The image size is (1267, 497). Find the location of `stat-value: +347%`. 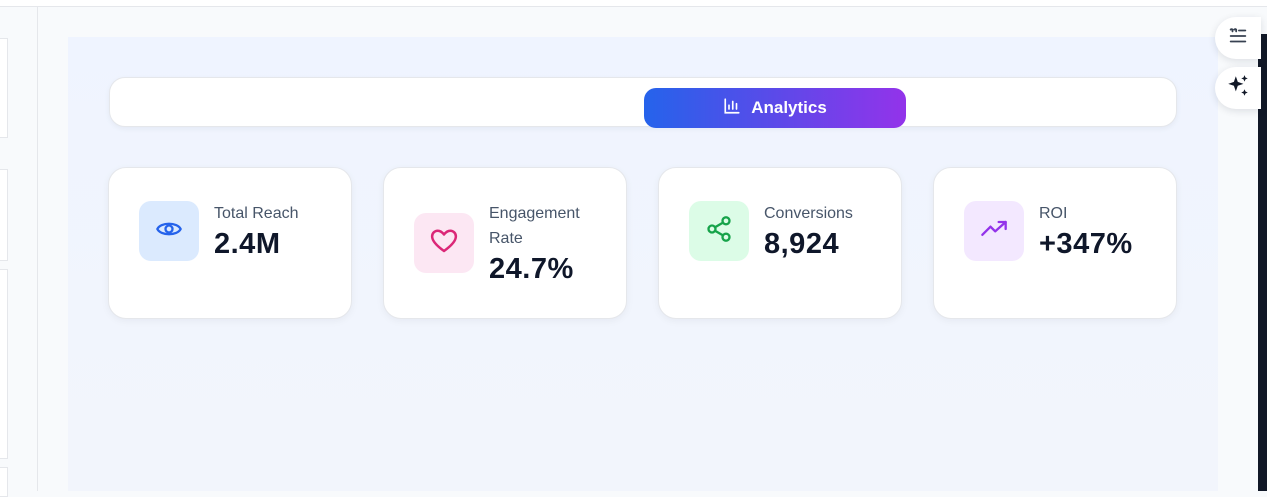

stat-value: +347% is located at coordinates (1086, 244).